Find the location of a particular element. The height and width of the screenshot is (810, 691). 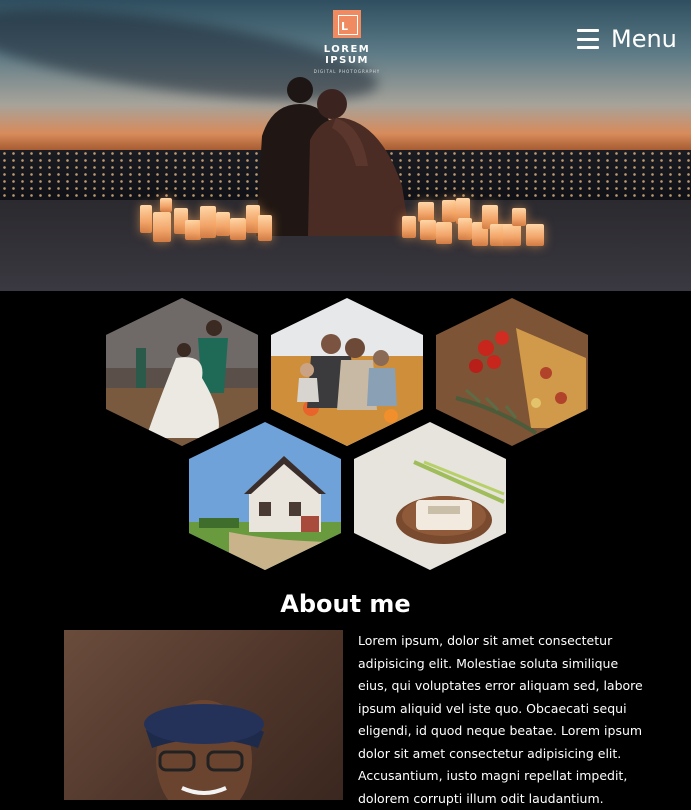

gallery-hex-pizza is located at coordinates (512, 372).